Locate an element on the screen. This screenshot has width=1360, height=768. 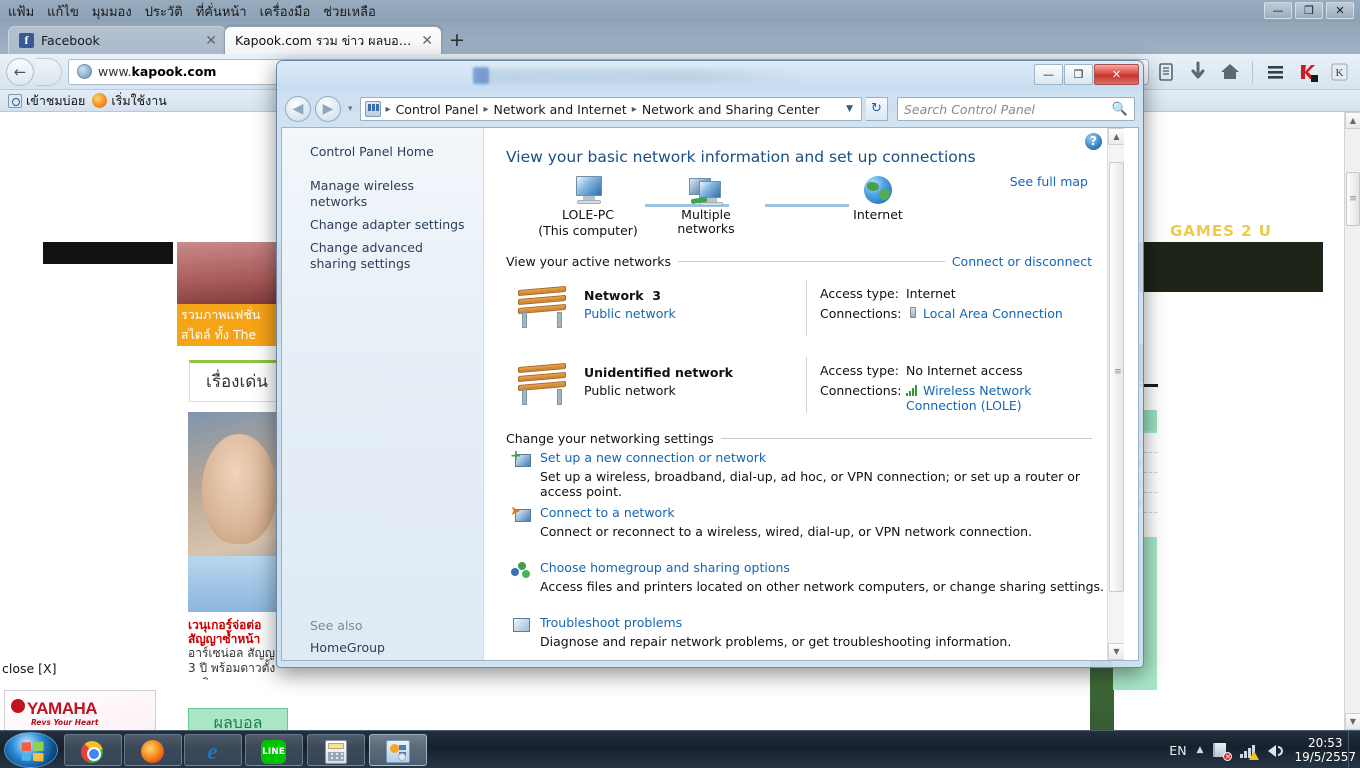
connection-link: Wireless Network Connection (LOLE) is located at coordinates (991, 398).